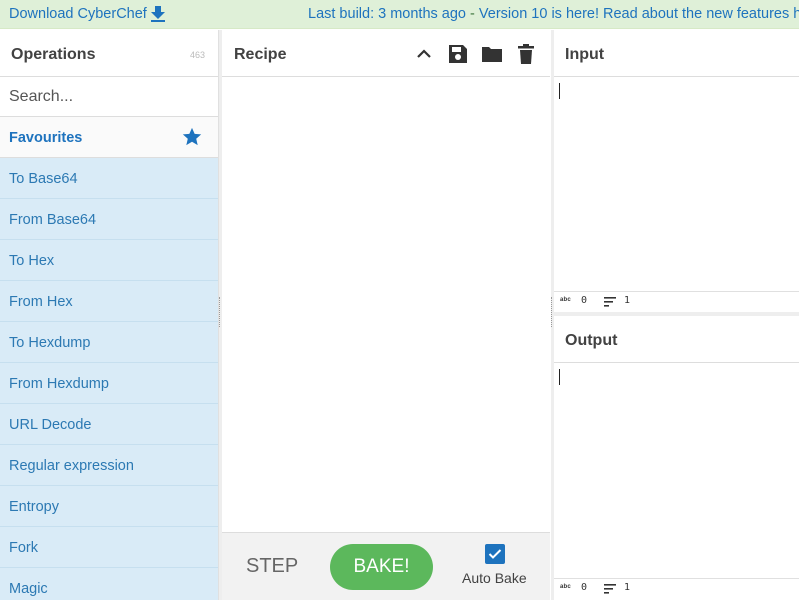 Image resolution: width=799 pixels, height=600 pixels. I want to click on output-status-bar: abc 0 1, so click(676, 588).